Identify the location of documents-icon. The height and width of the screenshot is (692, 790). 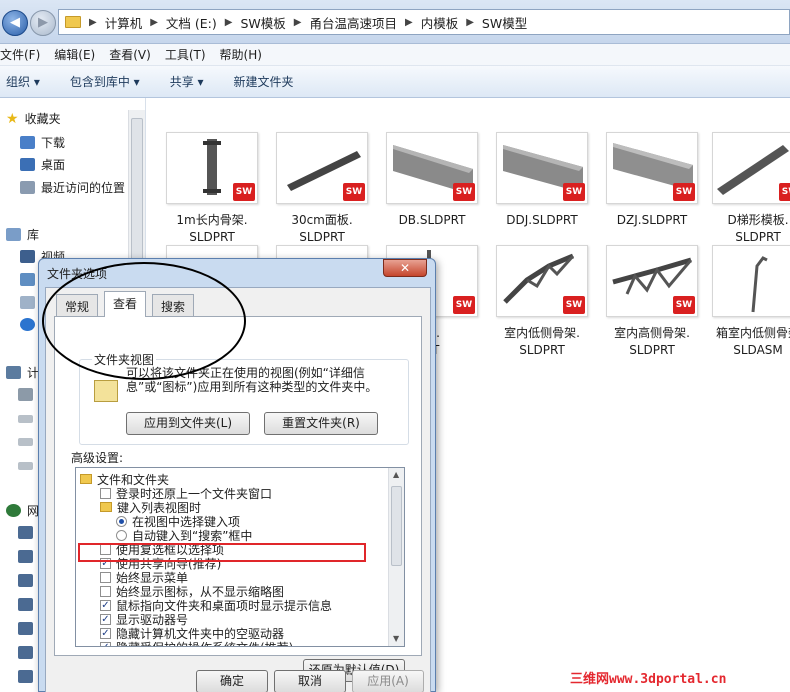
(27, 302).